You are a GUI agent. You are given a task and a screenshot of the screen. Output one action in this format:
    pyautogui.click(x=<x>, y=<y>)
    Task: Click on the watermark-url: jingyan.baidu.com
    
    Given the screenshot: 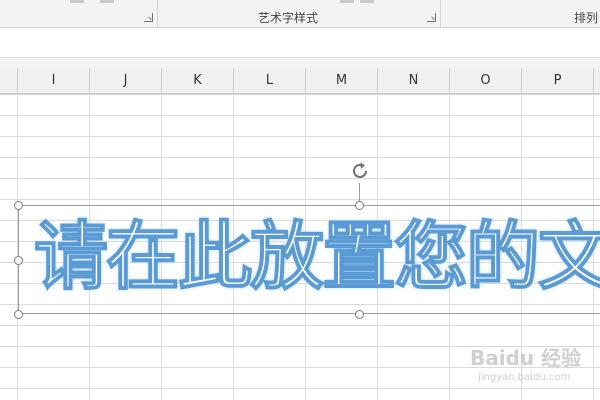 What is the action you would take?
    pyautogui.click(x=524, y=377)
    